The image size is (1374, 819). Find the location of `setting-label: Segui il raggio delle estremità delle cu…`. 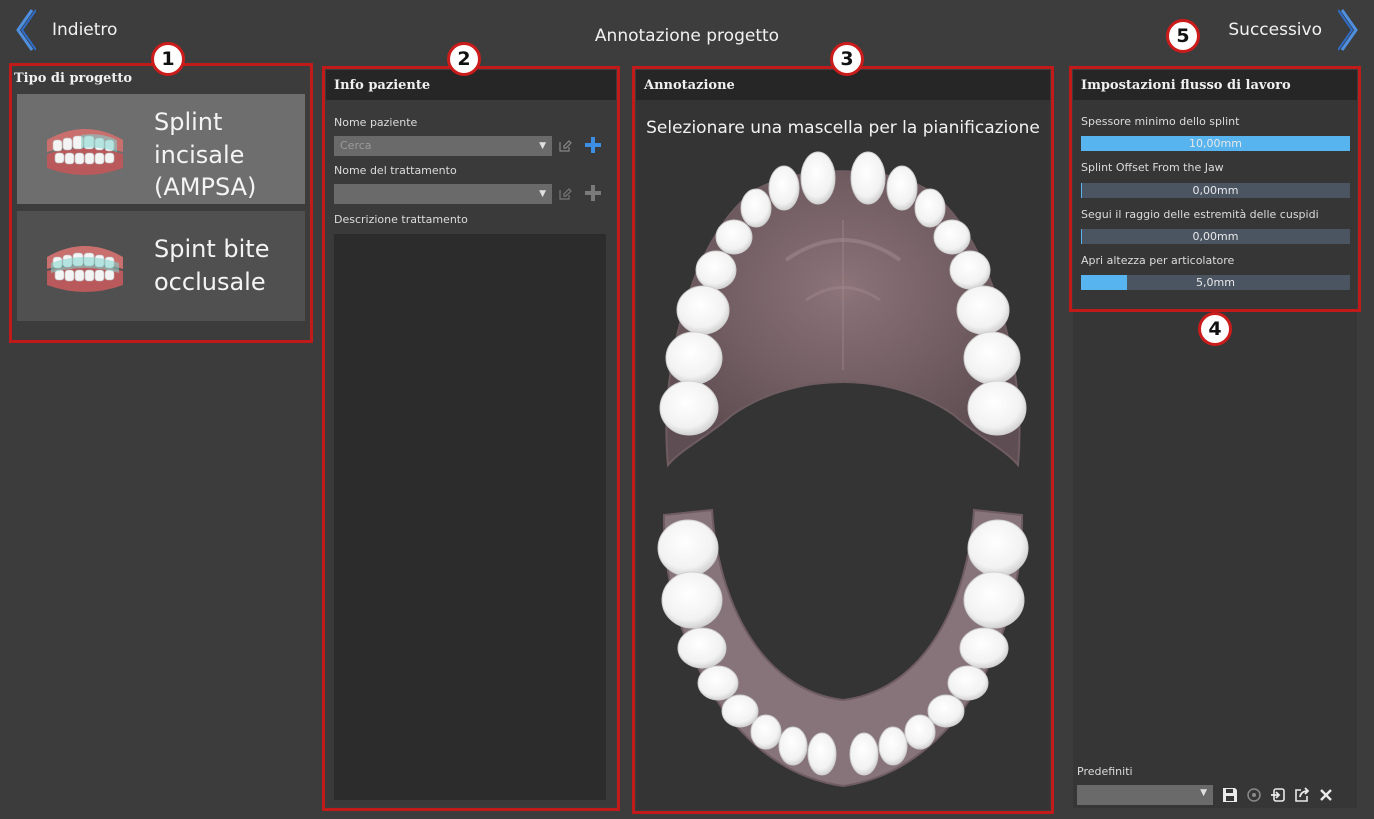

setting-label: Segui il raggio delle estremità delle cu… is located at coordinates (1200, 214).